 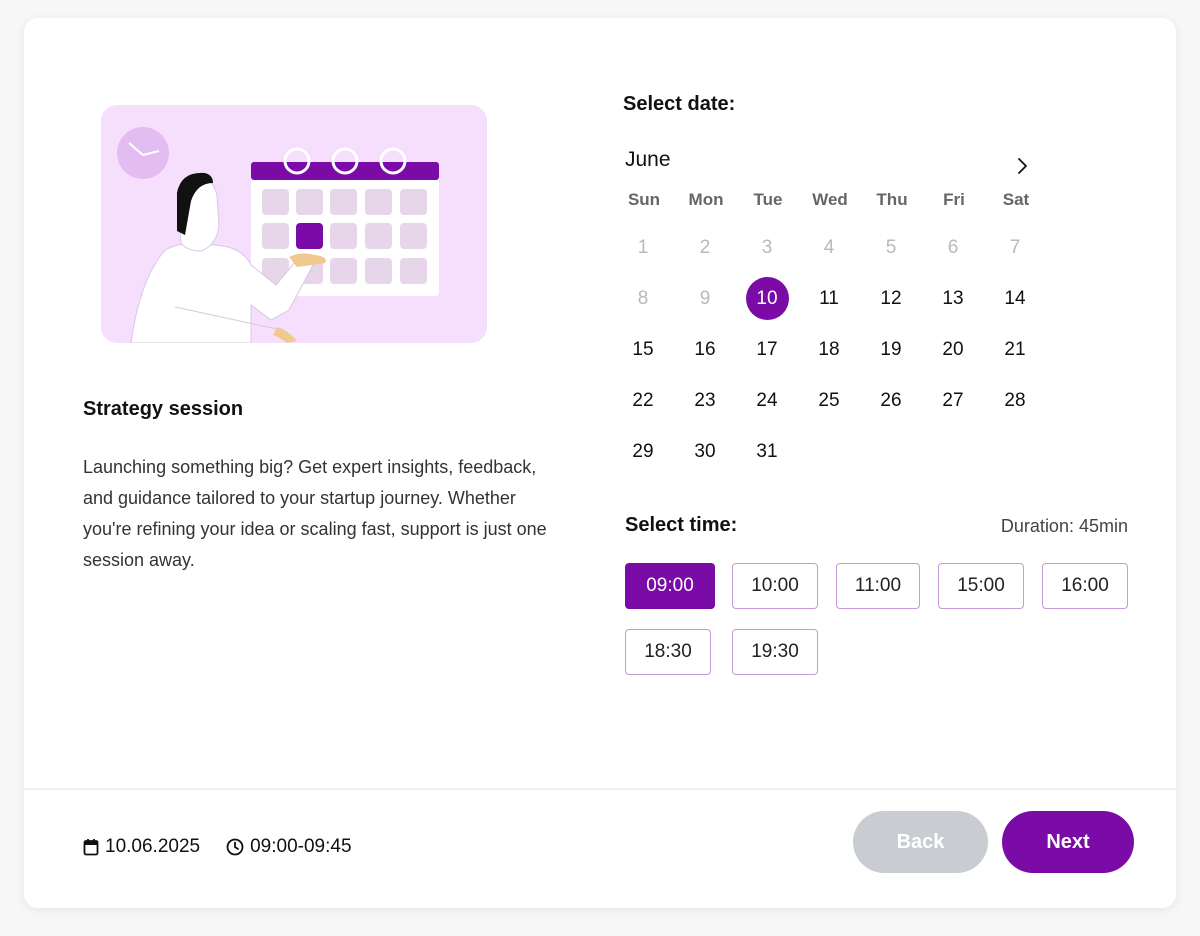 What do you see at coordinates (648, 159) in the screenshot?
I see `month-label: June` at bounding box center [648, 159].